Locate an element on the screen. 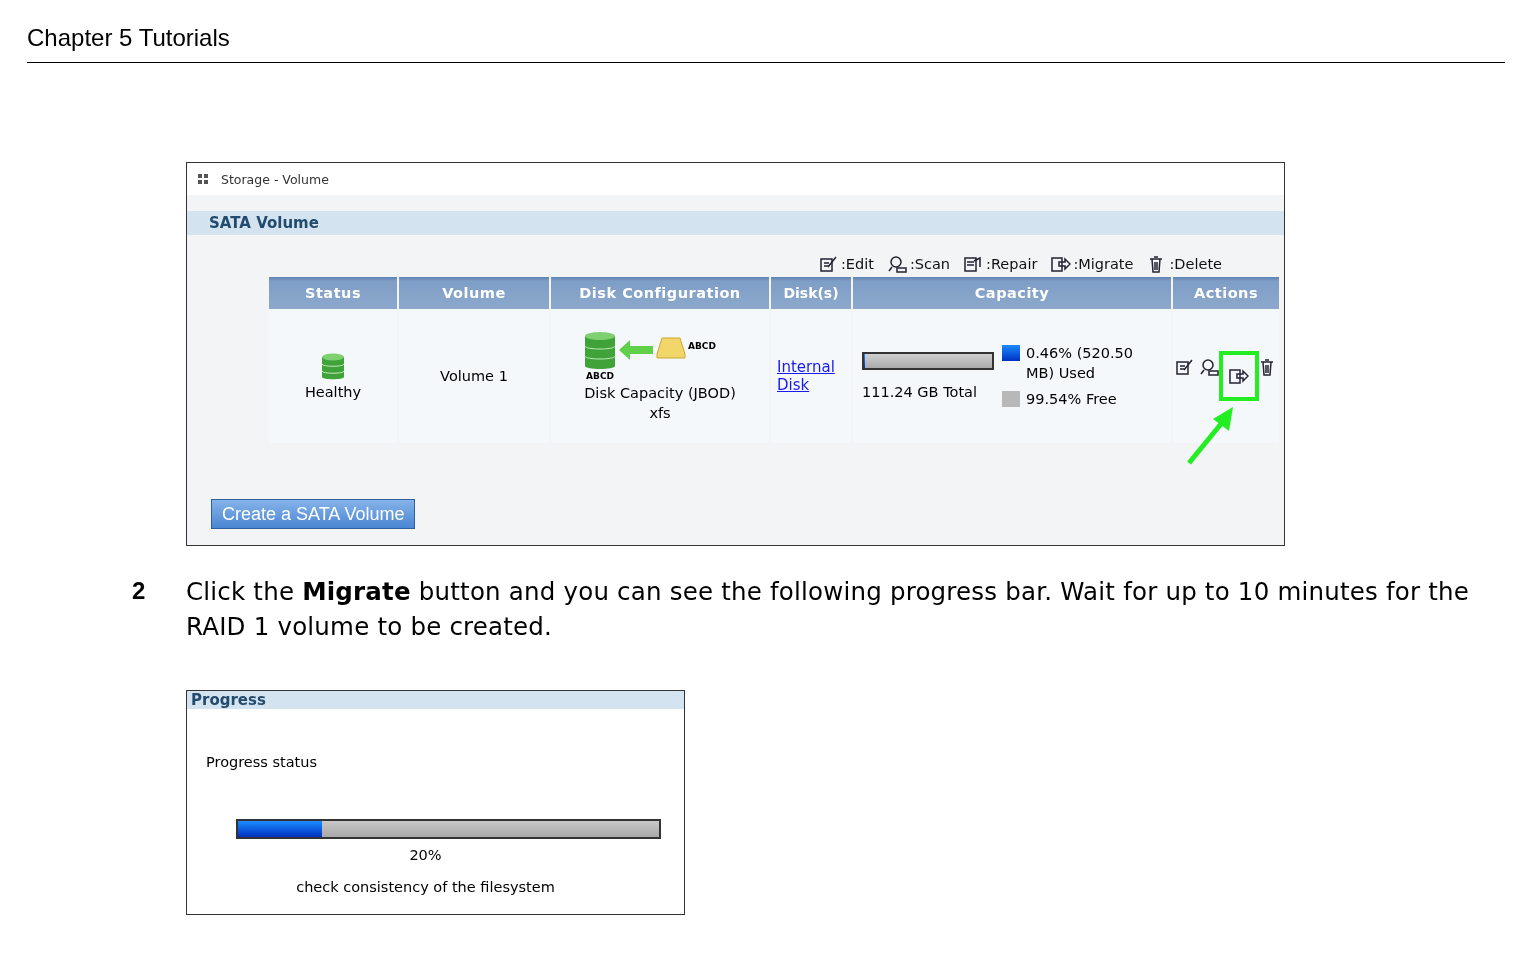 The image size is (1523, 961). column-header: Disk Configuration is located at coordinates (660, 293).